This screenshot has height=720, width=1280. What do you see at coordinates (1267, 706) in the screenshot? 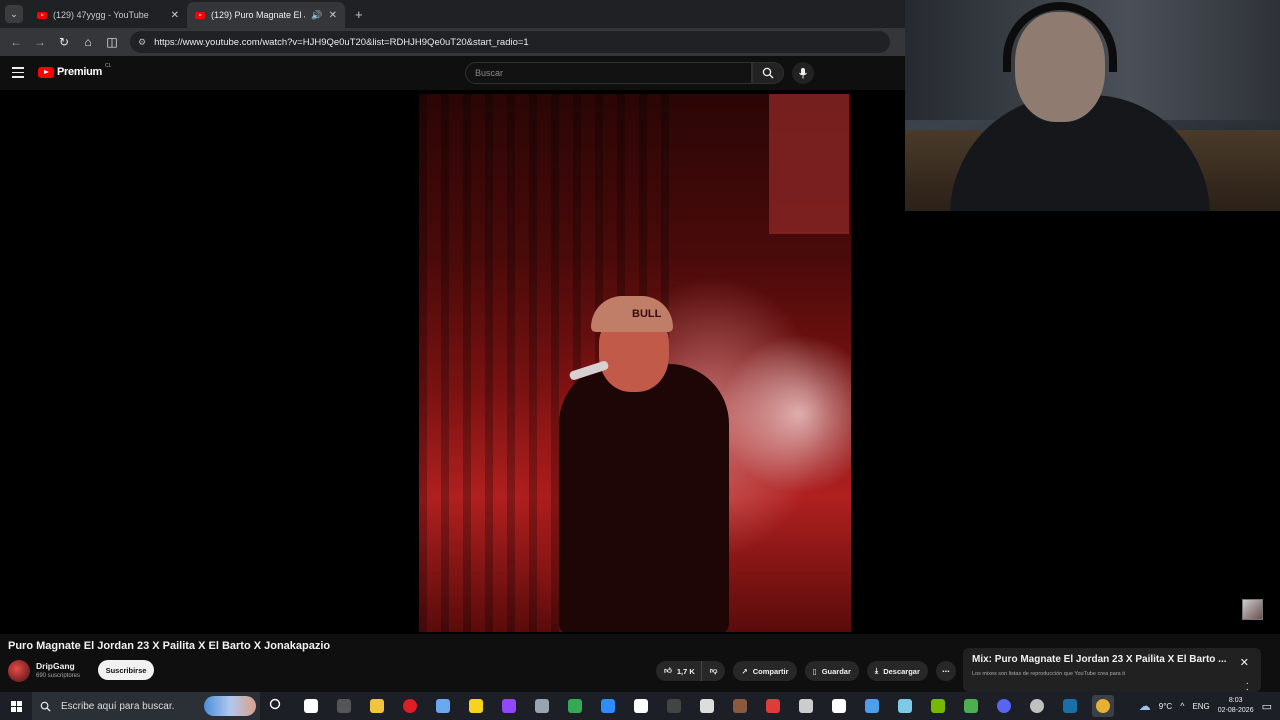
I see `notification-icon: ▭` at bounding box center [1267, 706].